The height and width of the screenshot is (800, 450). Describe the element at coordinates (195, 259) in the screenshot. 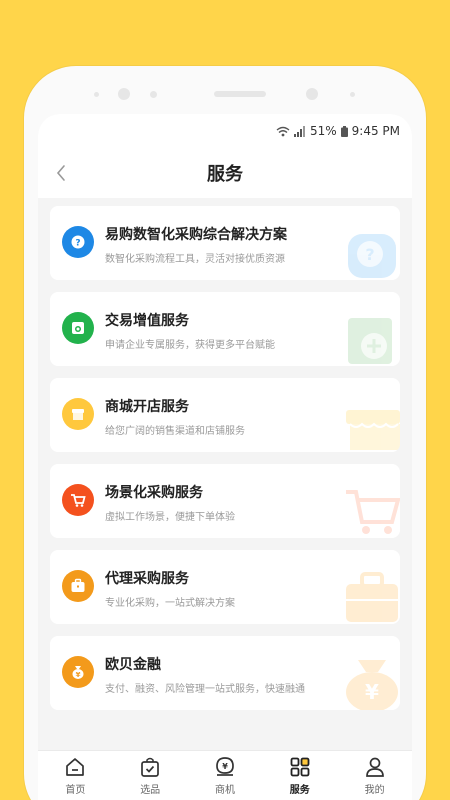

I see `service-subtitle: 数智化采购流程工具，灵活对接优质资源` at that location.